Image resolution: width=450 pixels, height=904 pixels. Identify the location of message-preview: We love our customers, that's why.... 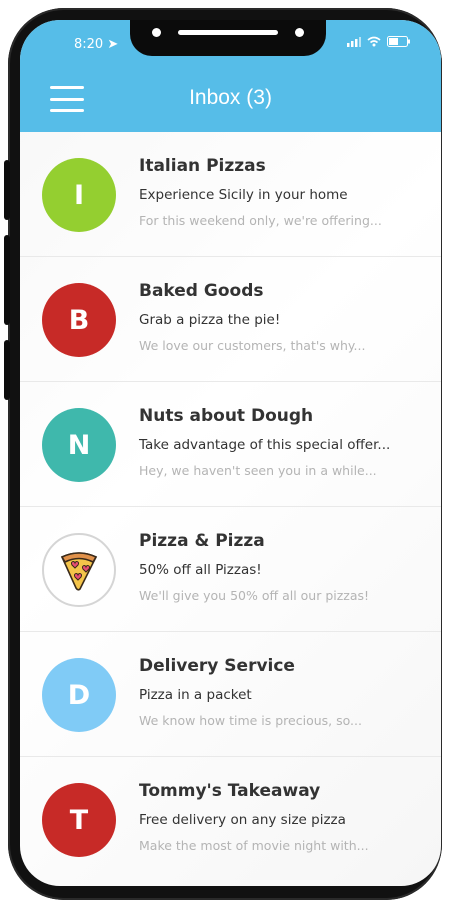
(252, 345).